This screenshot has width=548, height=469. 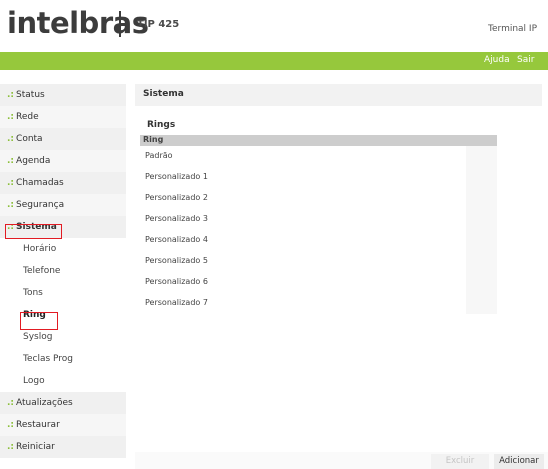 I want to click on sidebar-subitem-teclas-prog: Teclas Prog, so click(x=63, y=359).